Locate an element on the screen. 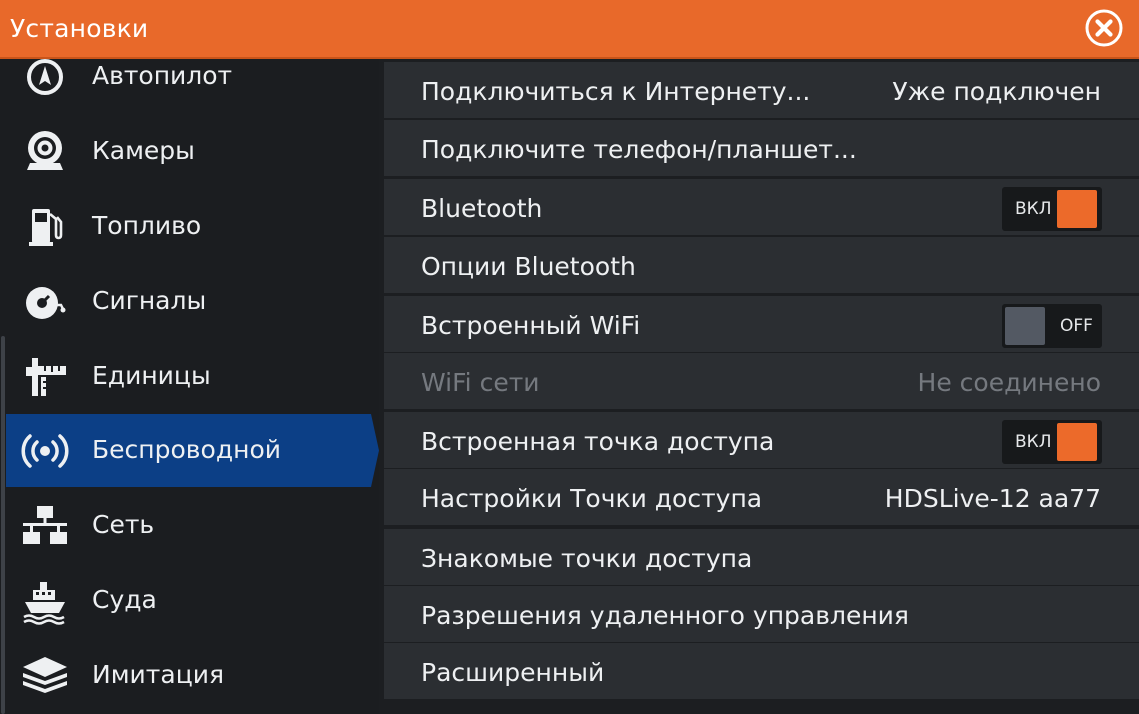 Image resolution: width=1139 pixels, height=714 pixels. sidebar-item-label: Имитация is located at coordinates (158, 674).